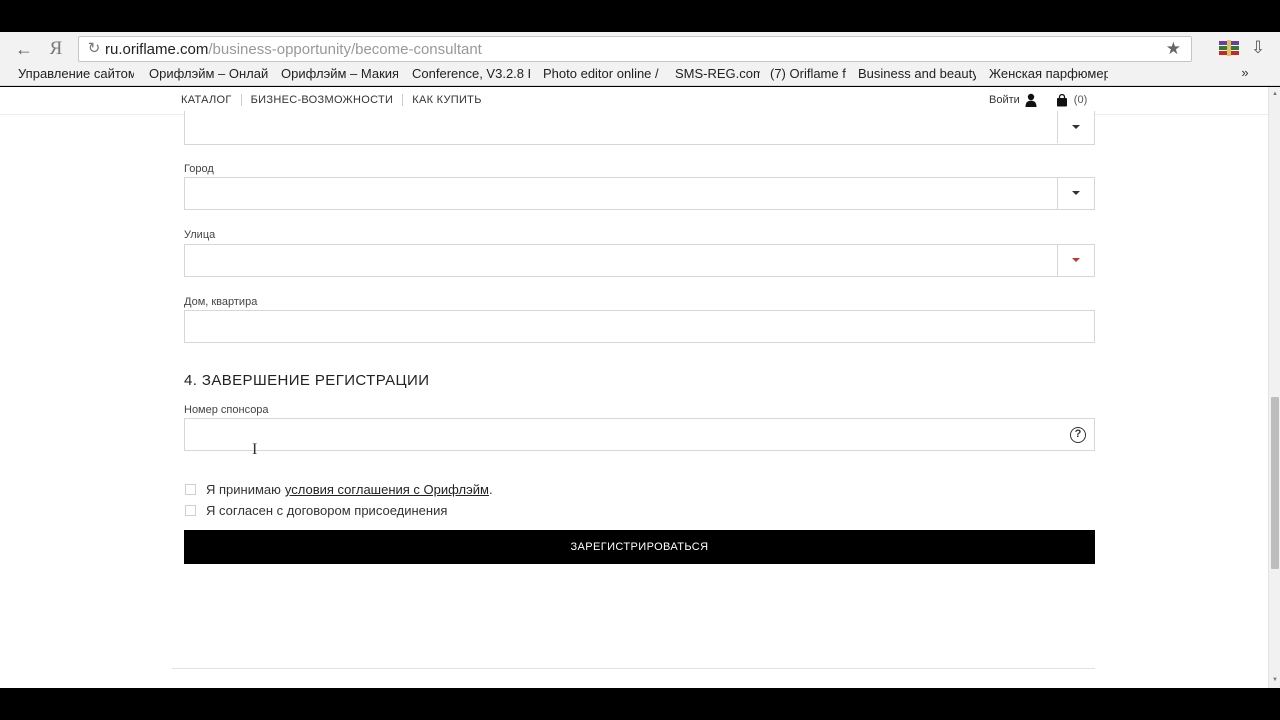  Describe the element at coordinates (157, 49) in the screenshot. I see `url-host: ru.oriflame.com` at that location.